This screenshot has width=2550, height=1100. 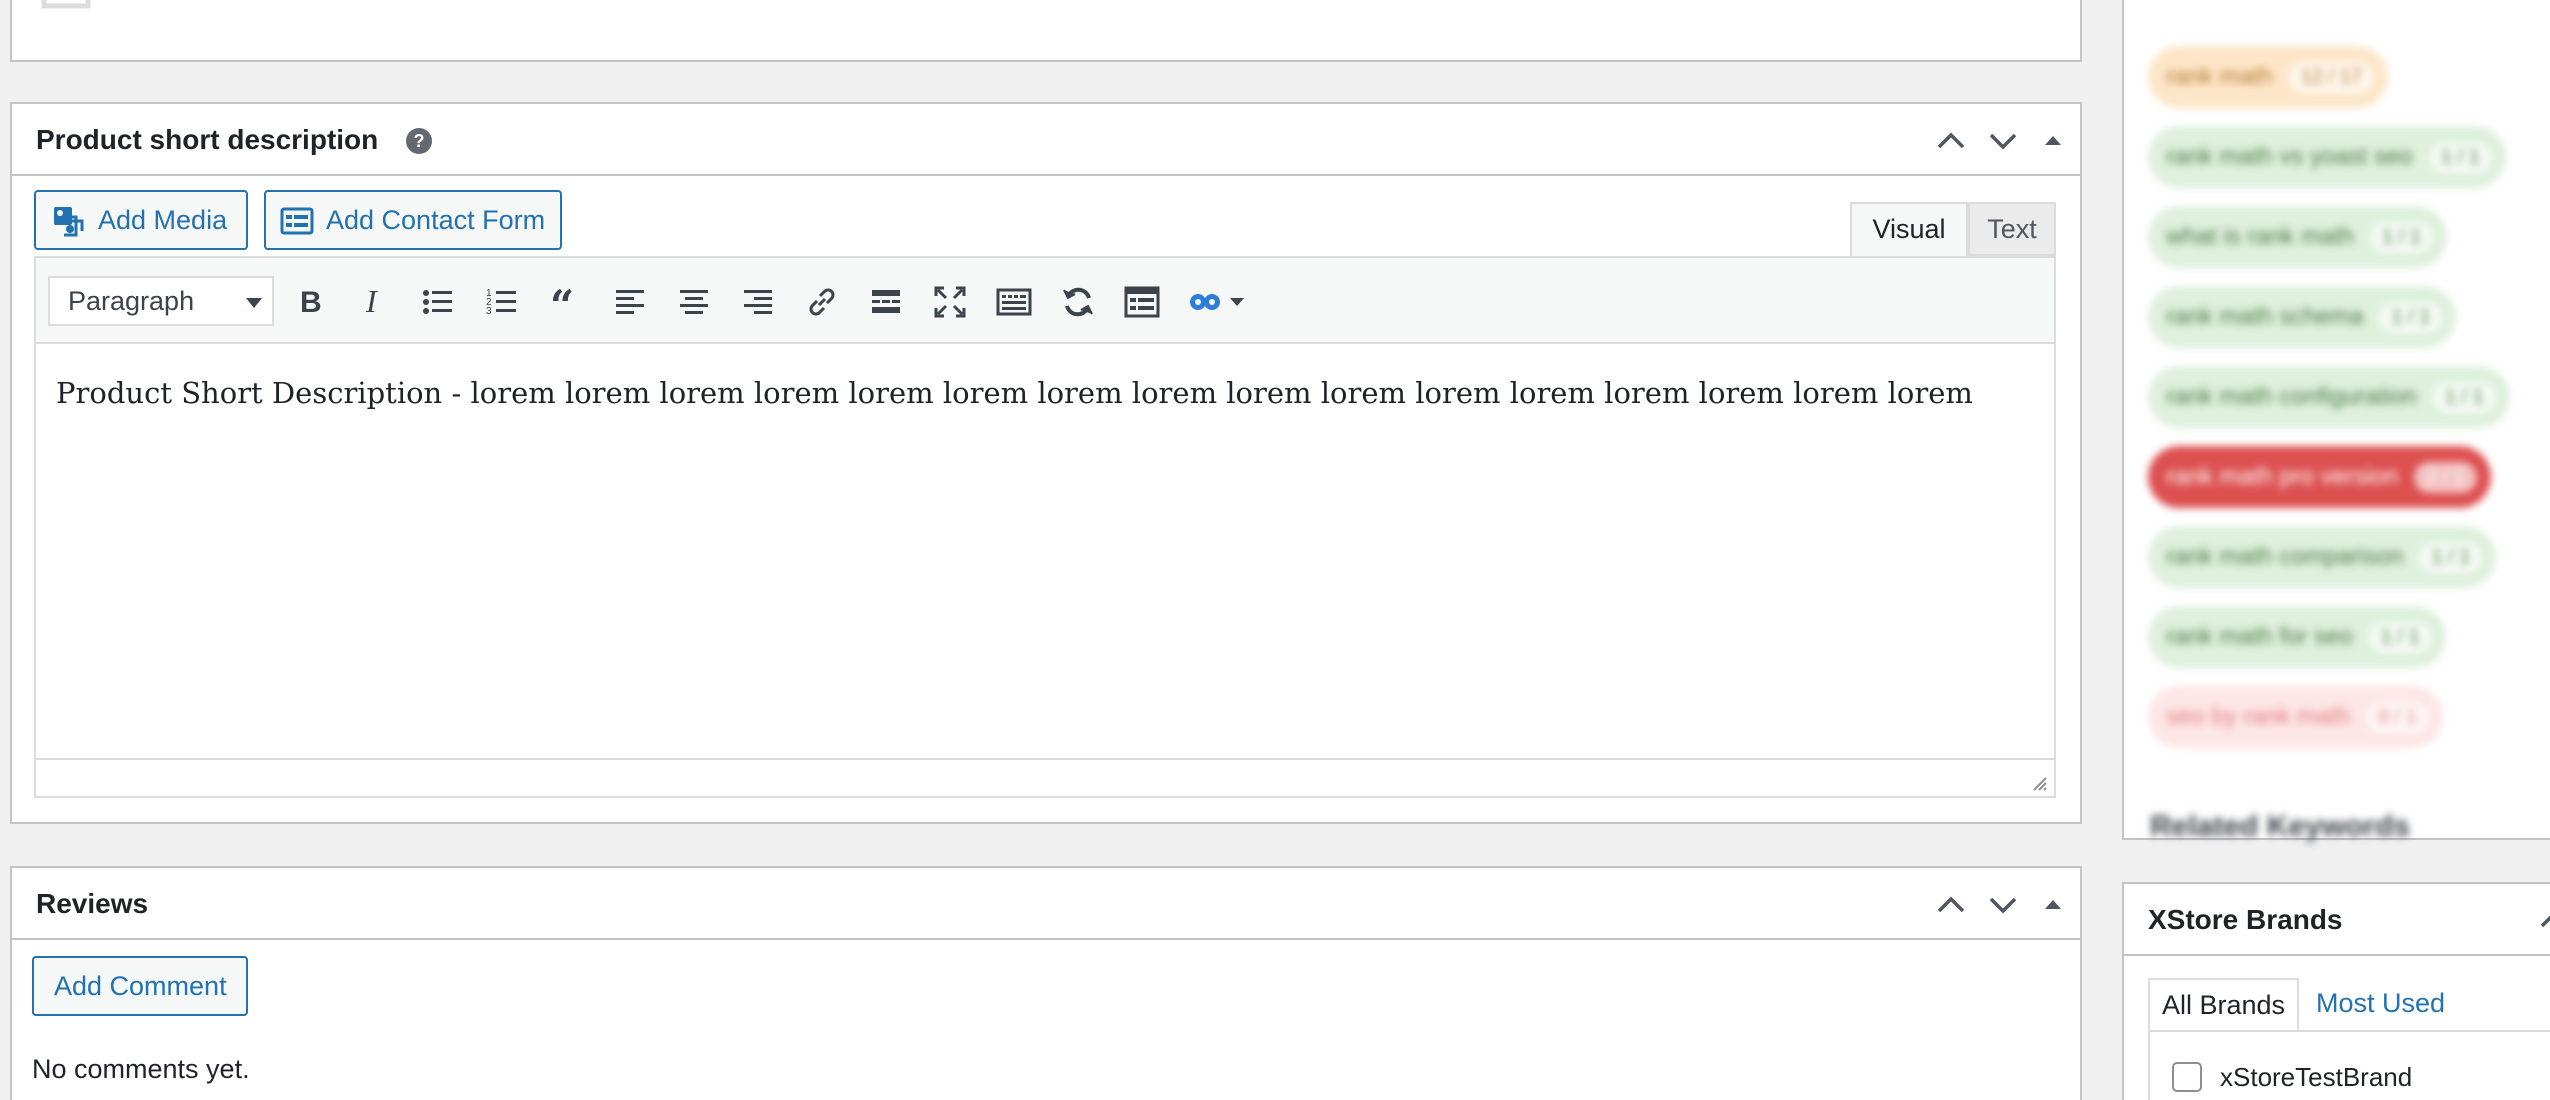 I want to click on link-icon, so click(x=822, y=302).